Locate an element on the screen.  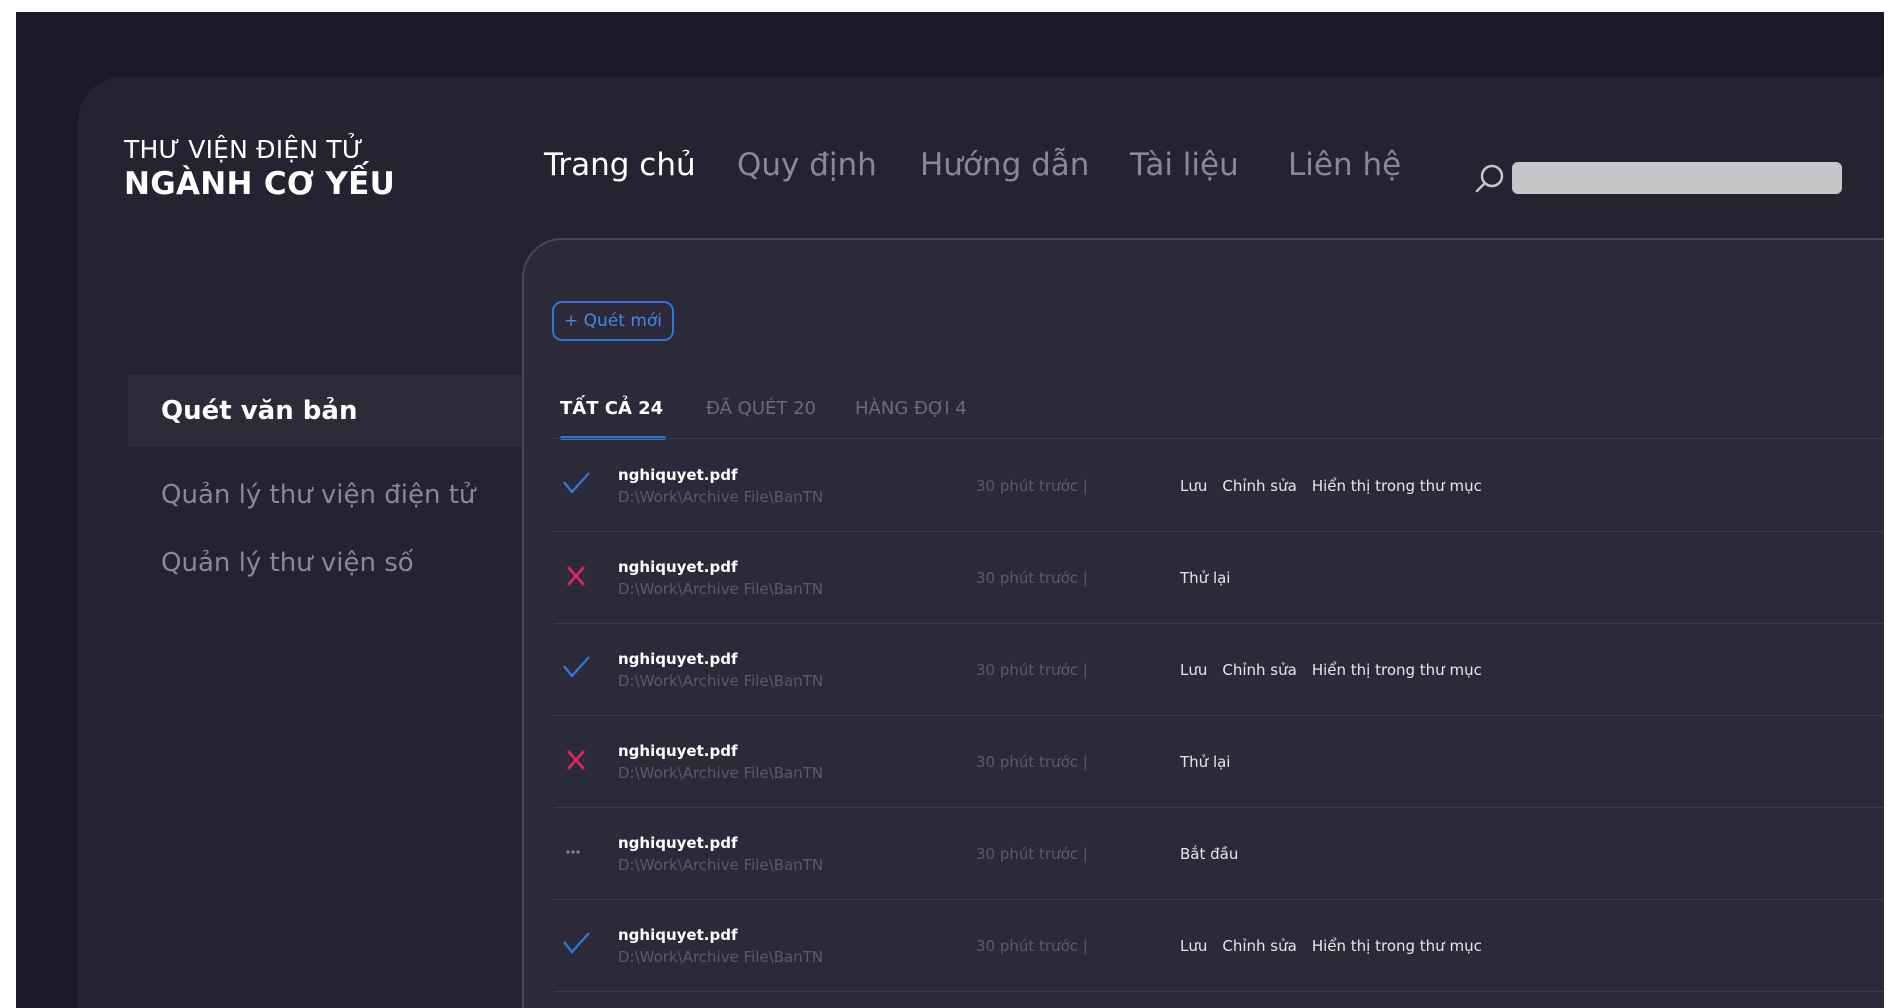
nav-item-quy-dinh: Quy định is located at coordinates (807, 165).